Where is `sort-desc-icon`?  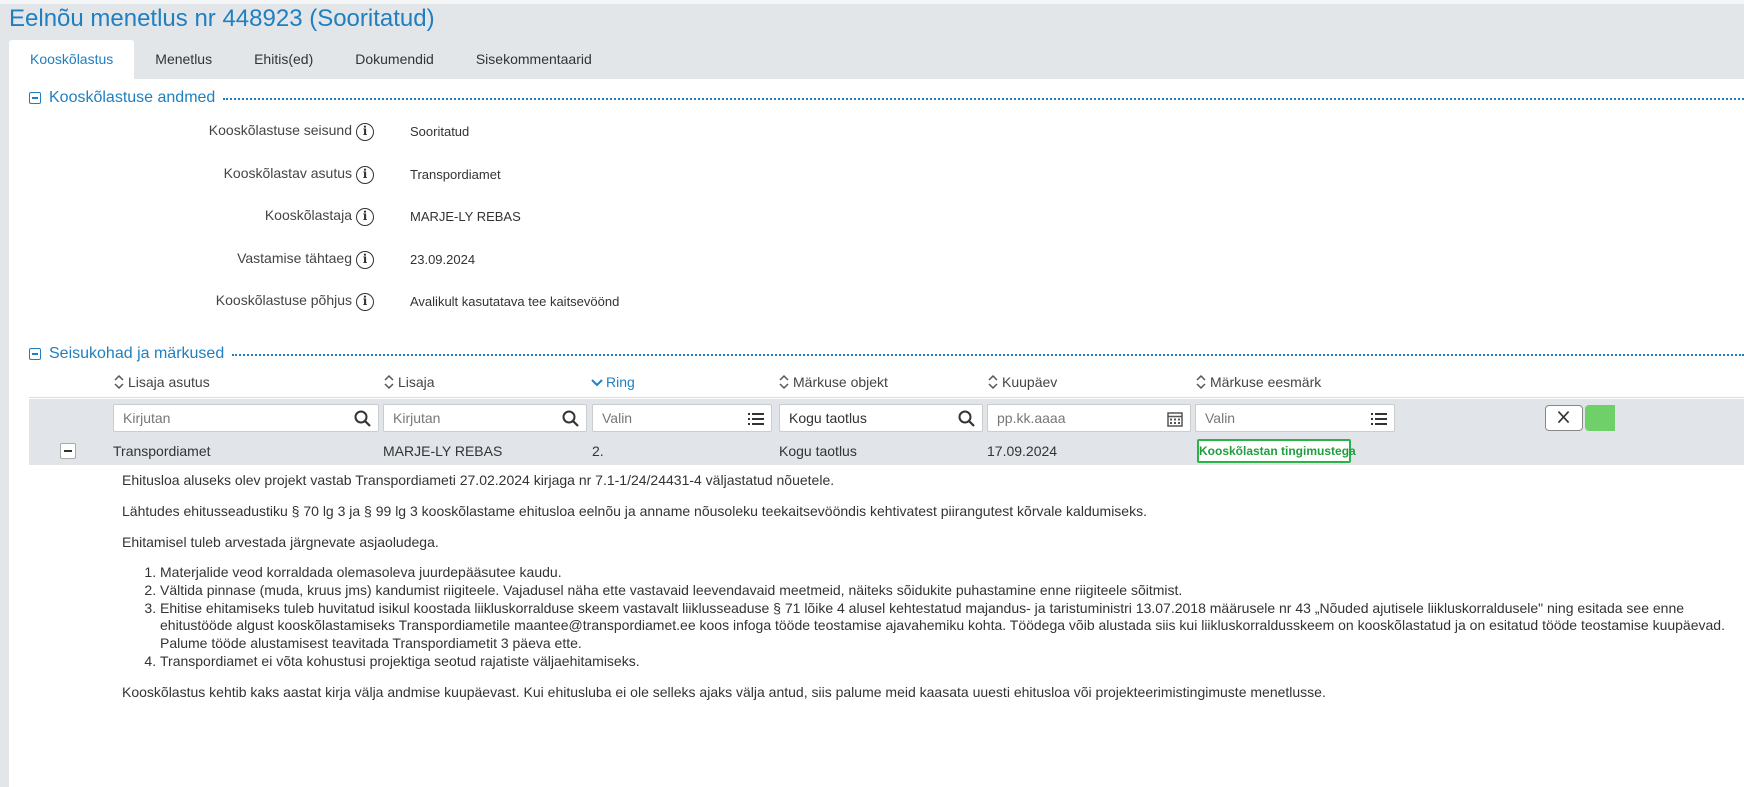 sort-desc-icon is located at coordinates (597, 383).